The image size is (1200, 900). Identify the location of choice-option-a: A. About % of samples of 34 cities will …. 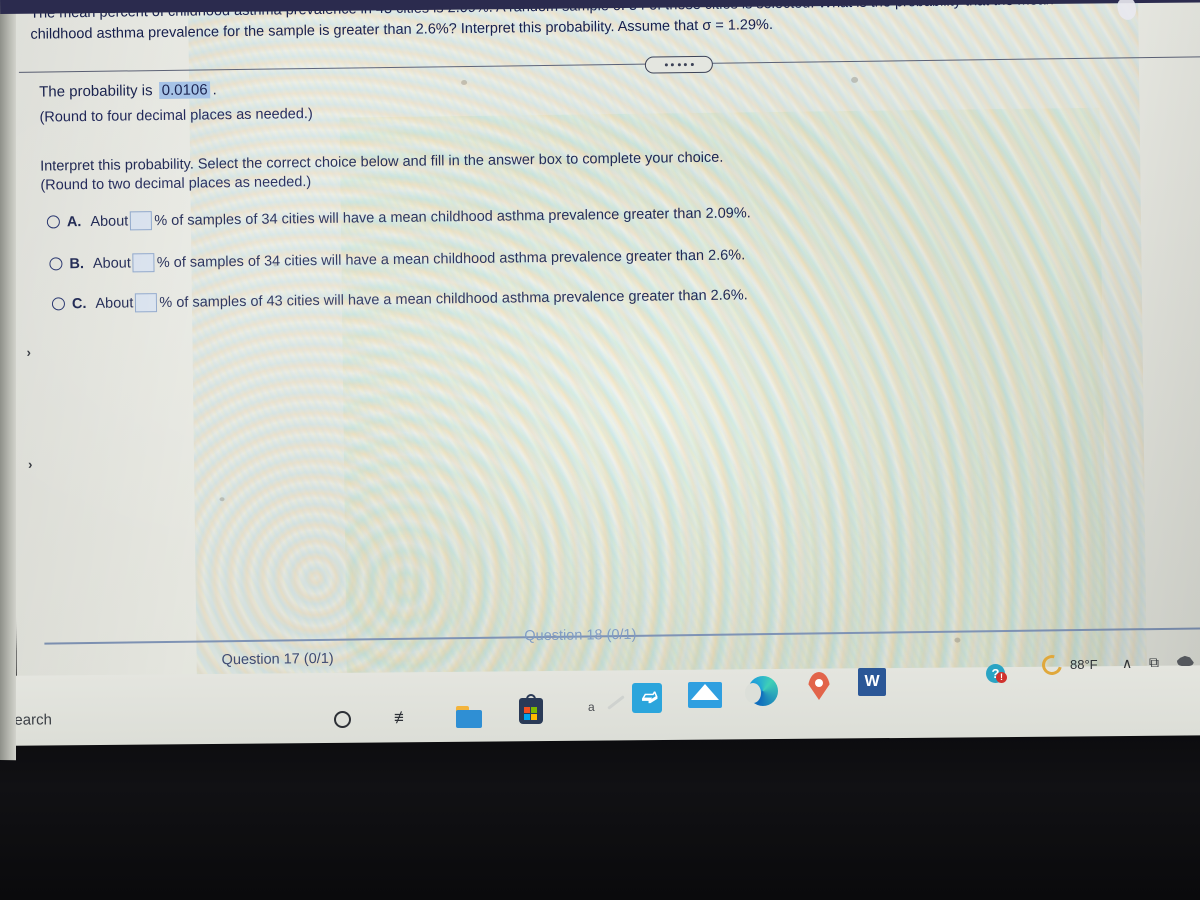
(398, 217).